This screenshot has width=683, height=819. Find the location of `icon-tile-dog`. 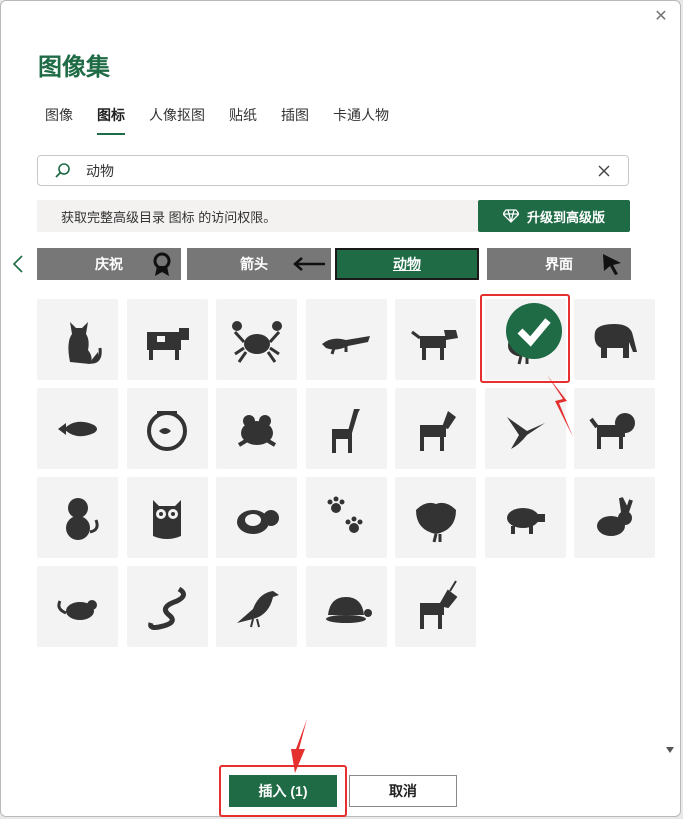

icon-tile-dog is located at coordinates (435, 339).